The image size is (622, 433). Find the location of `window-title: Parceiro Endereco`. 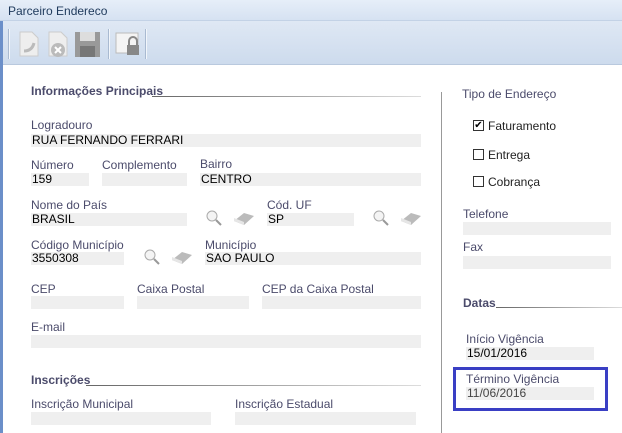

window-title: Parceiro Endereco is located at coordinates (58, 11).